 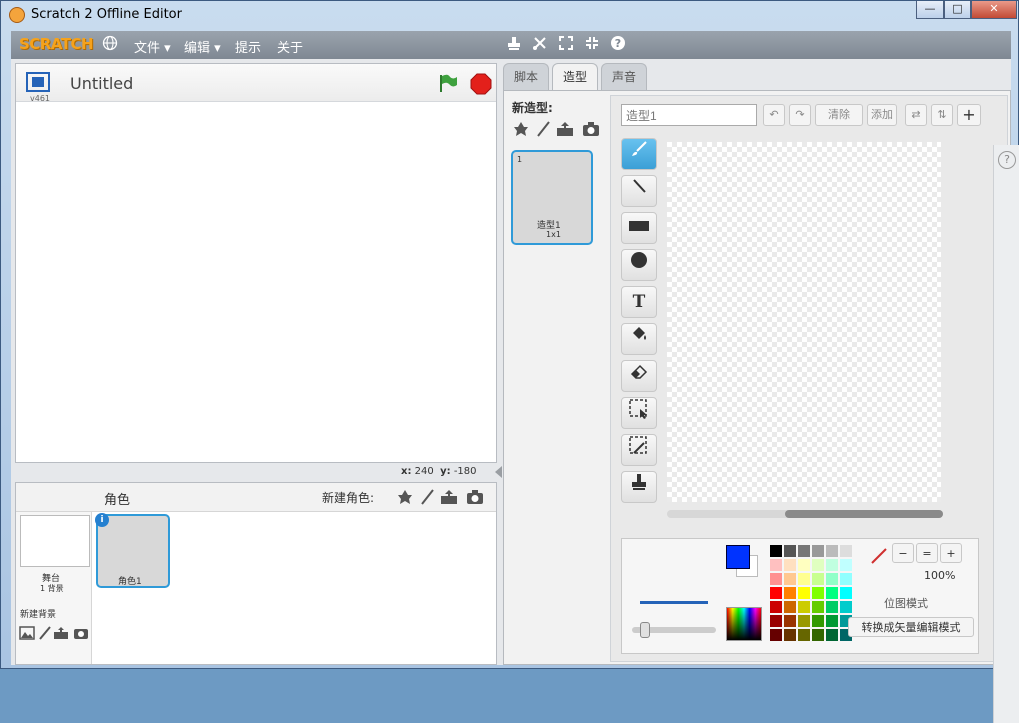 What do you see at coordinates (565, 129) in the screenshot?
I see `upload-costume-icon` at bounding box center [565, 129].